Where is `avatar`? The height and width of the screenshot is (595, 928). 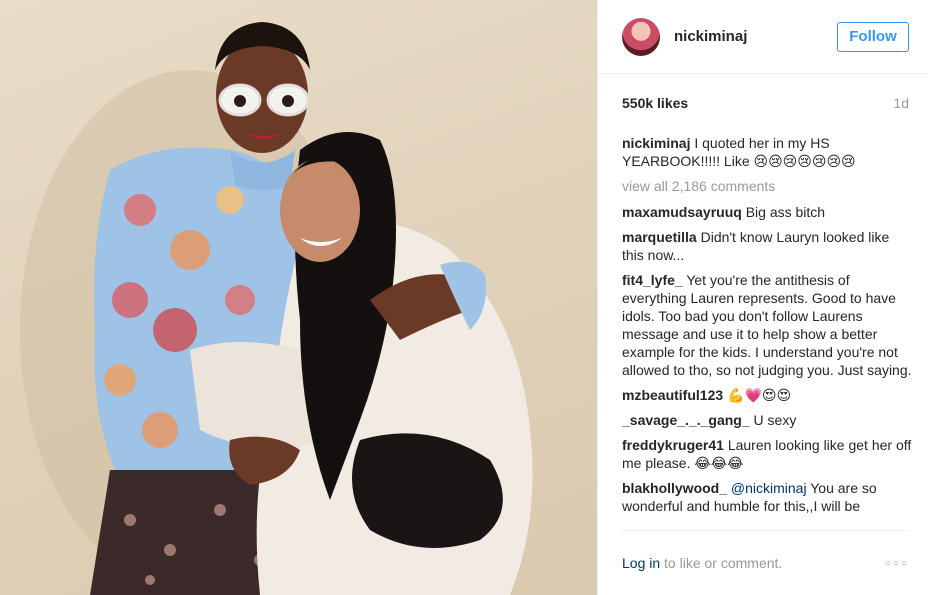
avatar is located at coordinates (641, 36).